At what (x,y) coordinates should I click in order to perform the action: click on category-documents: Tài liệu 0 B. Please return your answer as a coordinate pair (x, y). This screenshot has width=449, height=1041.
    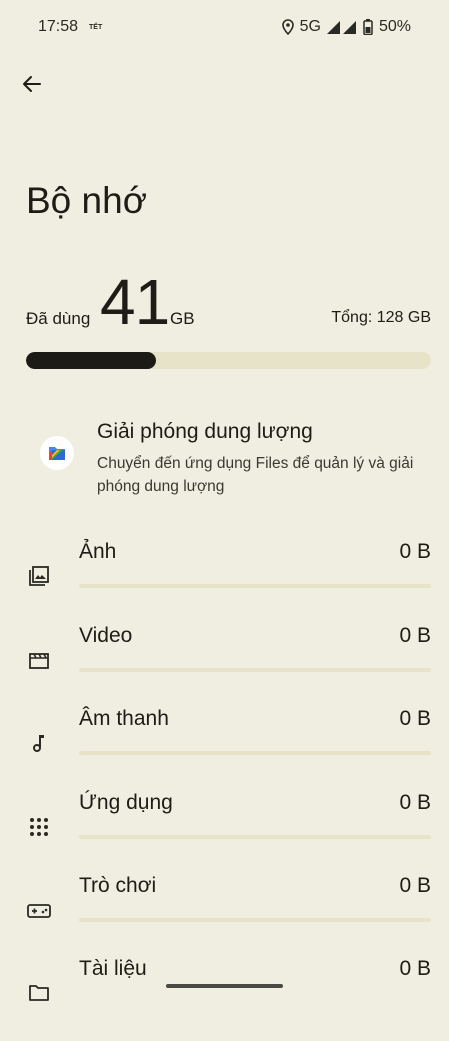
    Looking at the image, I should click on (224, 999).